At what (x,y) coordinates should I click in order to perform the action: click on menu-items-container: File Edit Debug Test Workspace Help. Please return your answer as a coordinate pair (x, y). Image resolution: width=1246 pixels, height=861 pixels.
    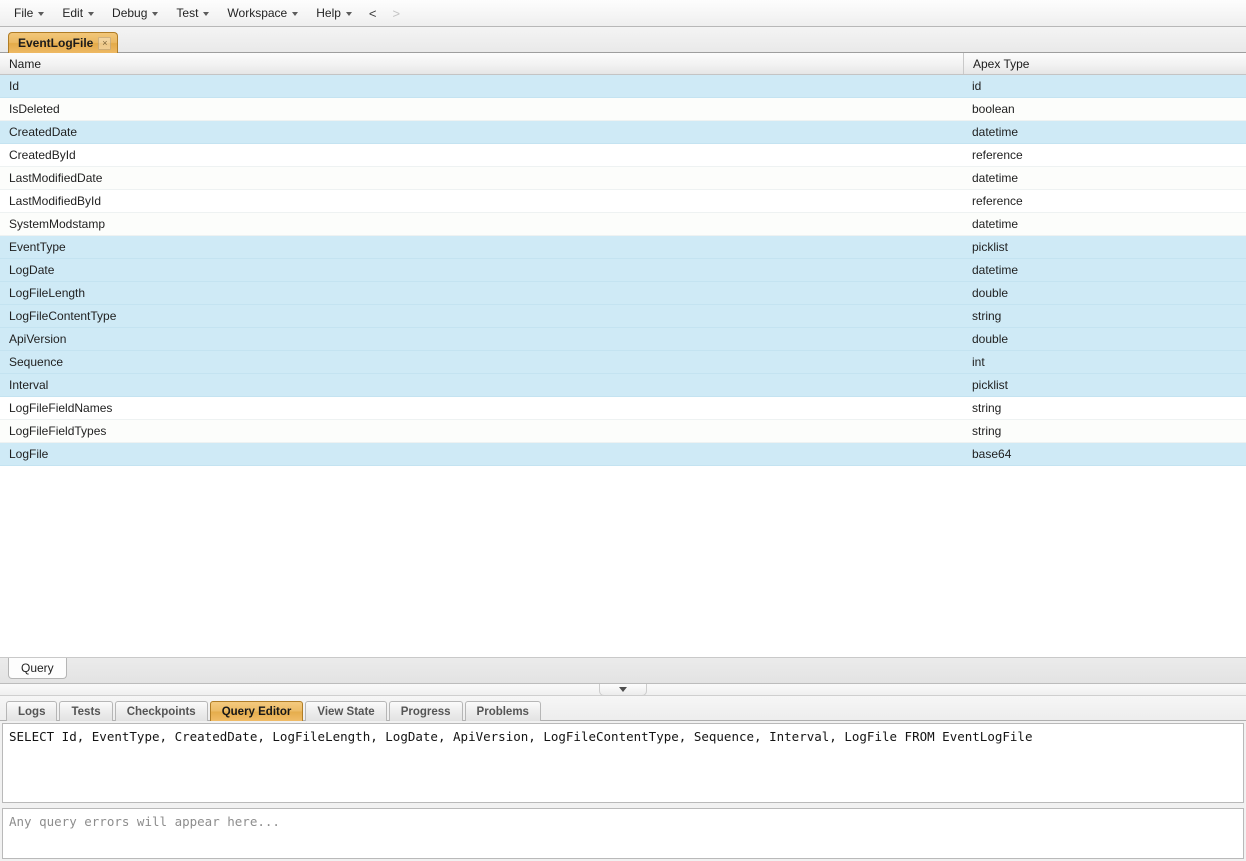
    Looking at the image, I should click on (183, 13).